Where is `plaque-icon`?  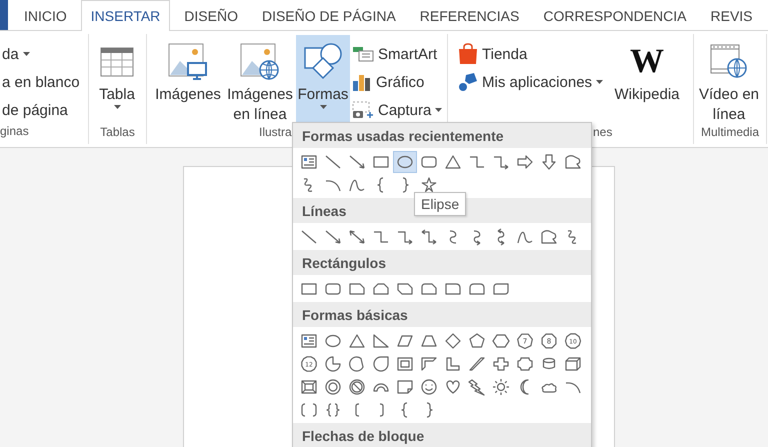
plaque-icon is located at coordinates (525, 364).